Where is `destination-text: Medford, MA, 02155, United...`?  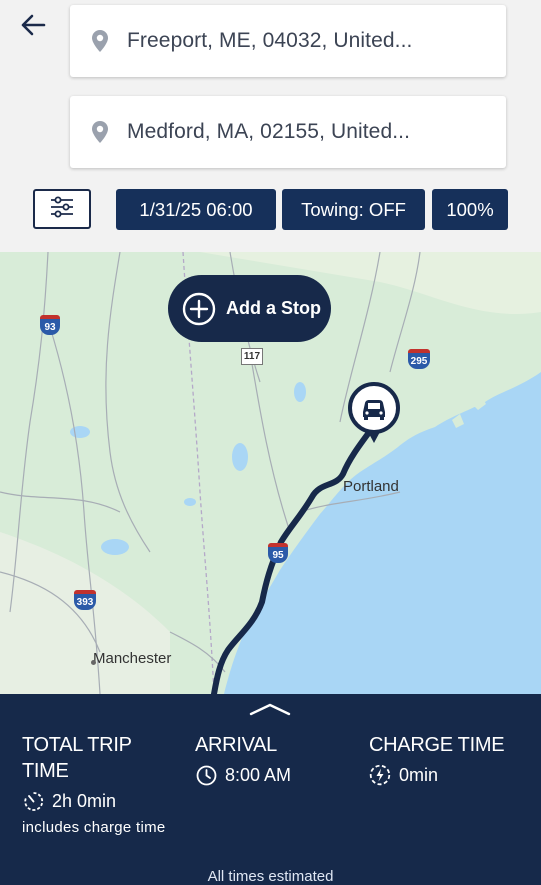
destination-text: Medford, MA, 02155, United... is located at coordinates (269, 131).